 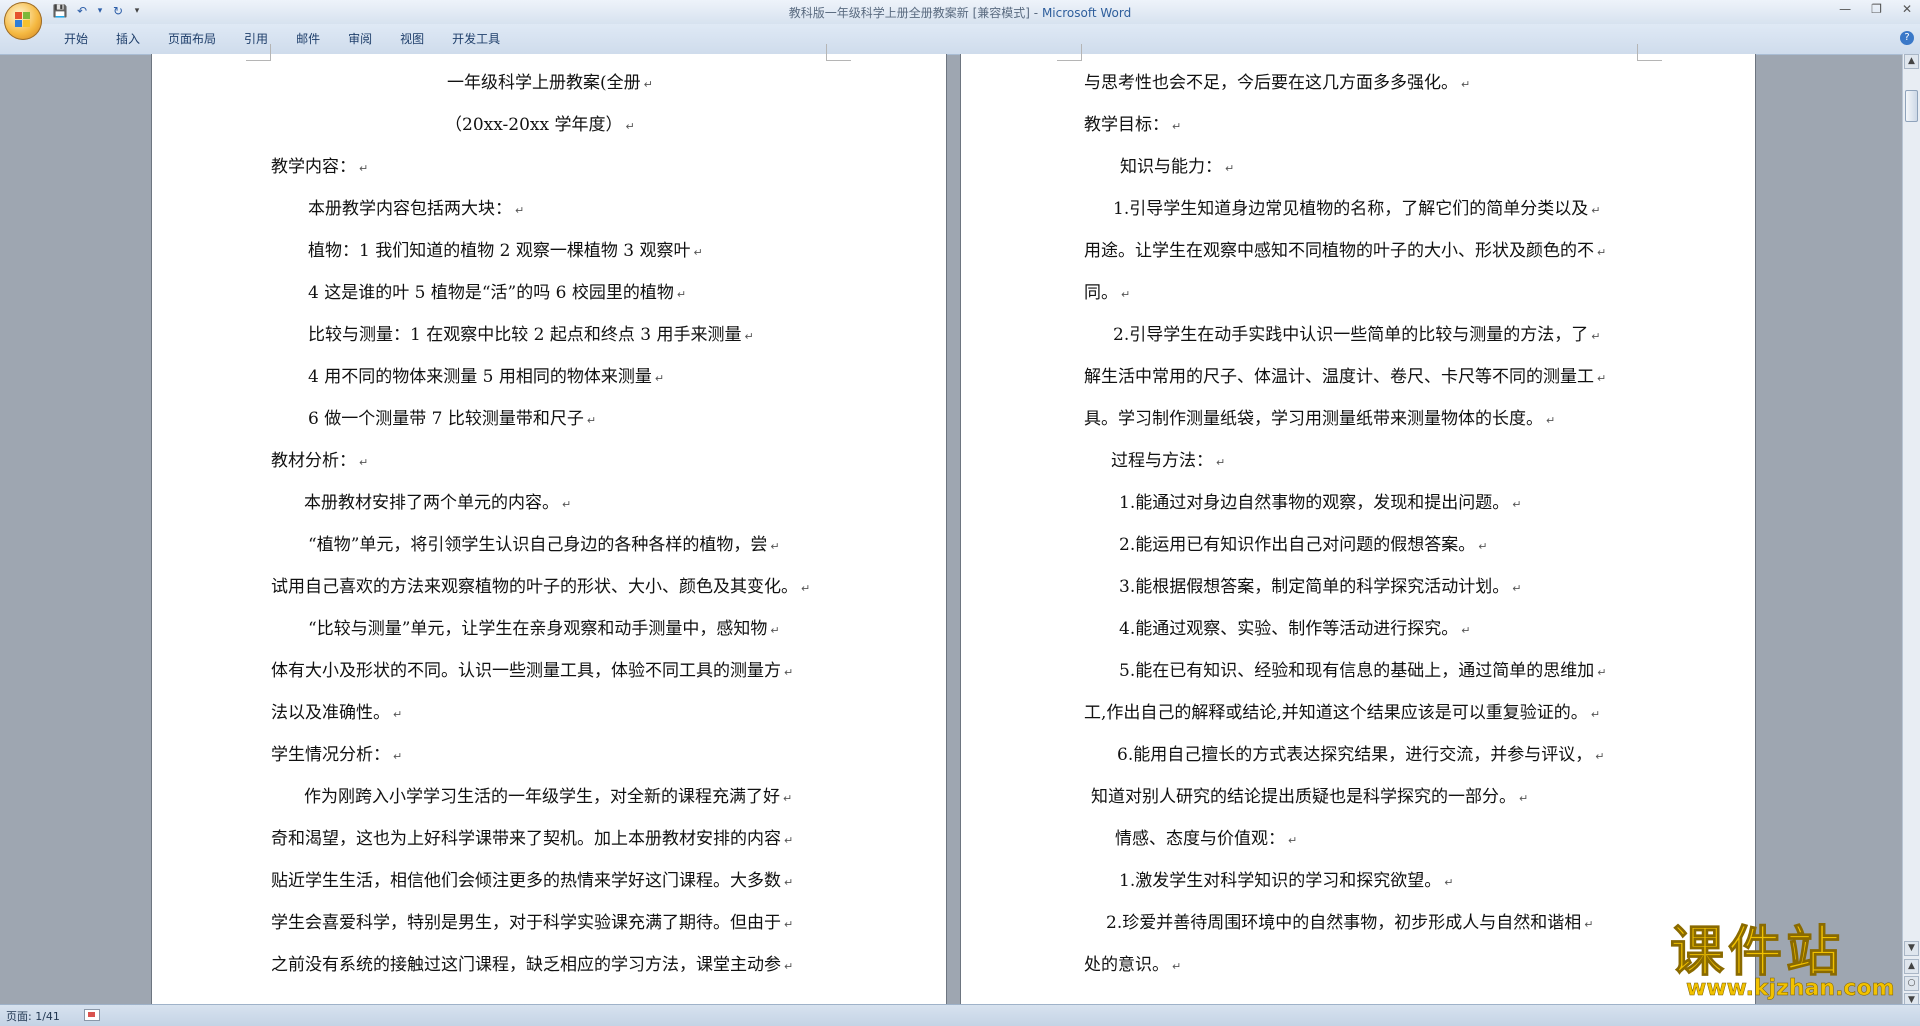 I want to click on page-1-line: （20xx-20xx 学年度） ↵, so click(x=540, y=122).